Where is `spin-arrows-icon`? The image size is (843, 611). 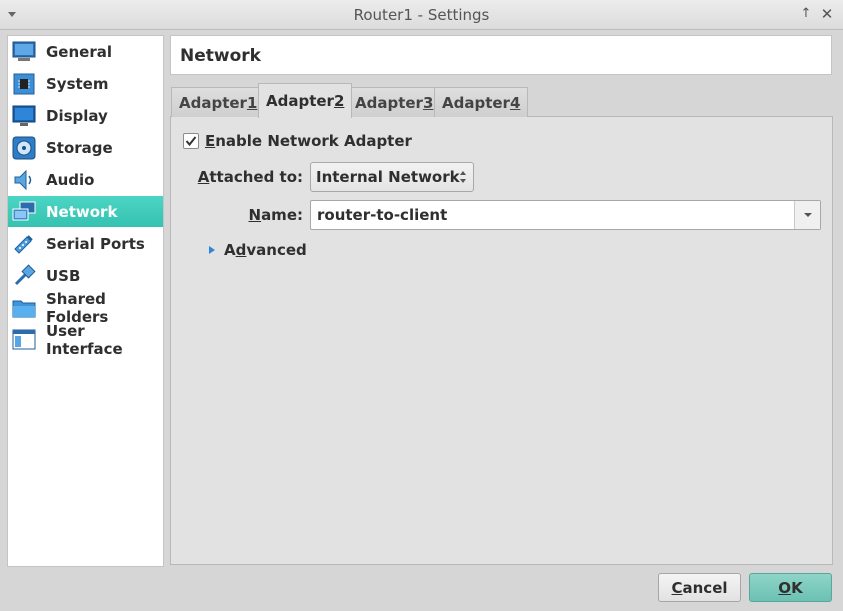 spin-arrows-icon is located at coordinates (463, 177).